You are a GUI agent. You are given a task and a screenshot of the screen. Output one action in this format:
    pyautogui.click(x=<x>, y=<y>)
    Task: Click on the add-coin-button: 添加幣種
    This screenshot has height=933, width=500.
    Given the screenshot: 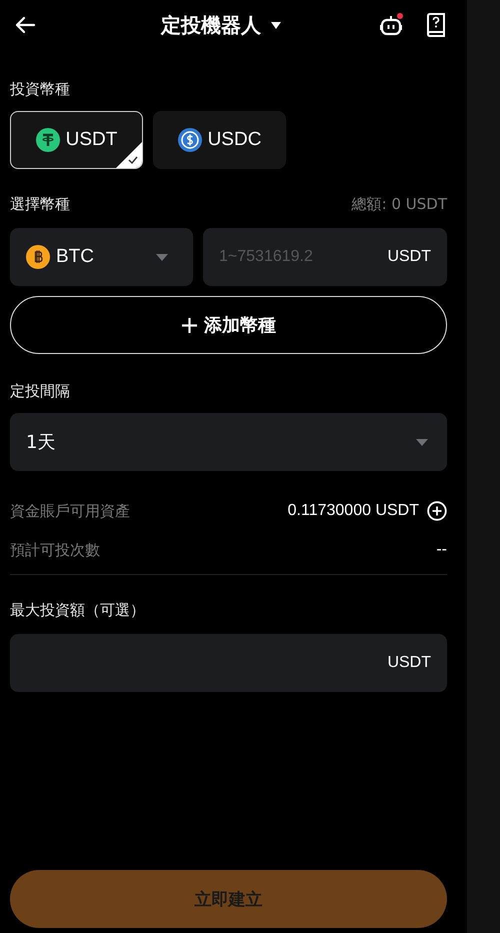 What is the action you would take?
    pyautogui.click(x=228, y=325)
    